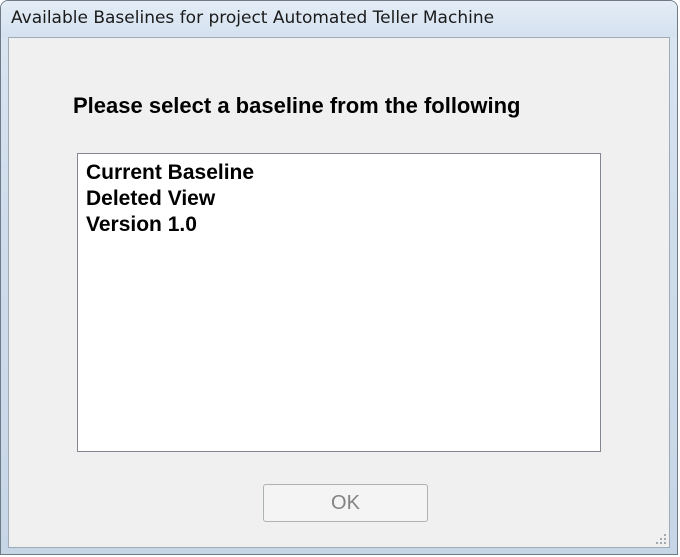 The width and height of the screenshot is (680, 557). I want to click on baseline-list-item: Current Baseline, so click(339, 173).